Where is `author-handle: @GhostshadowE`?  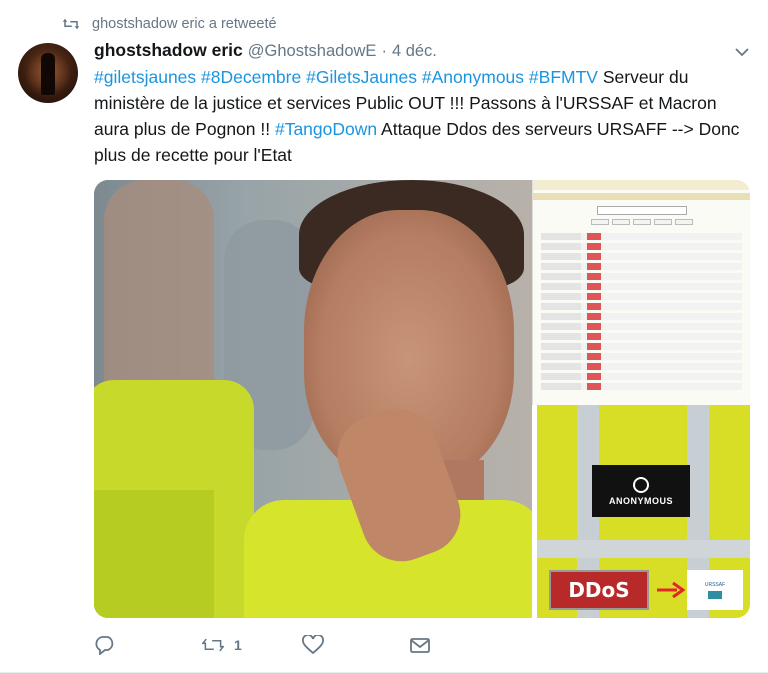
author-handle: @GhostshadowE is located at coordinates (312, 51).